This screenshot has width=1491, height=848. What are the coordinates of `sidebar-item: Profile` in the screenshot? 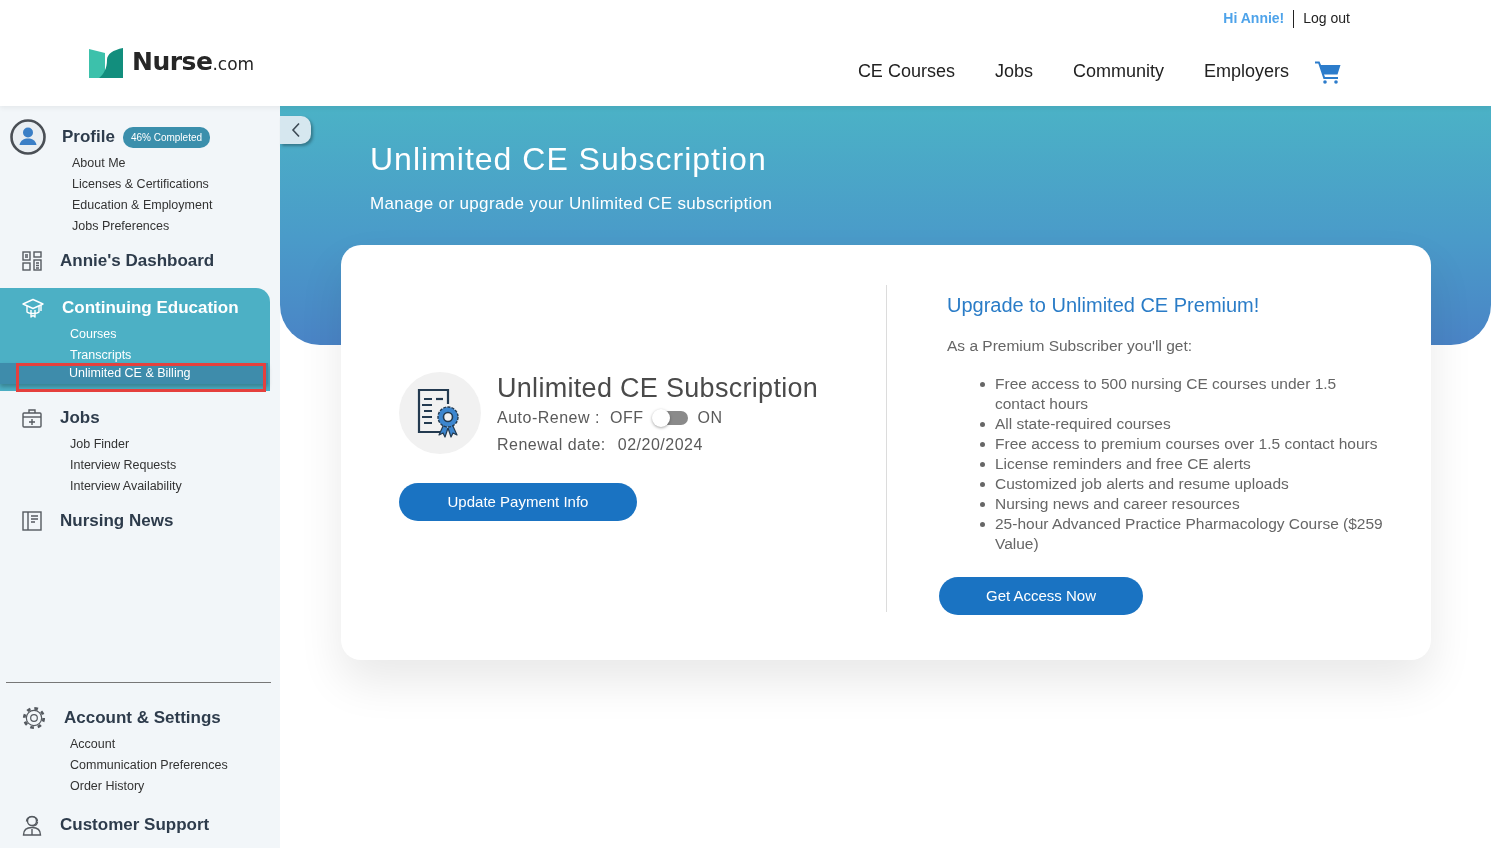 It's located at (88, 137).